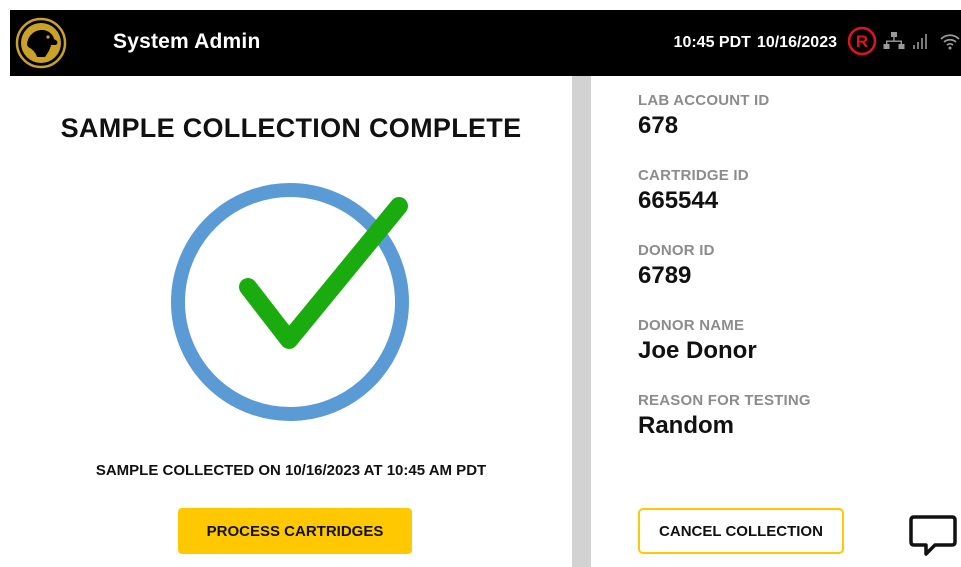 Image resolution: width=961 pixels, height=567 pixels. Describe the element at coordinates (41, 43) in the screenshot. I see `dog-logo-icon` at that location.